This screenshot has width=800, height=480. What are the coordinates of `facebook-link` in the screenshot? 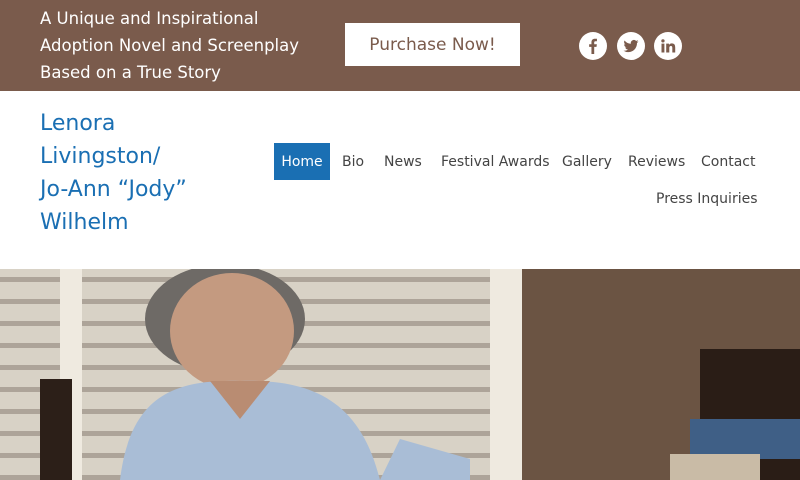 It's located at (593, 46).